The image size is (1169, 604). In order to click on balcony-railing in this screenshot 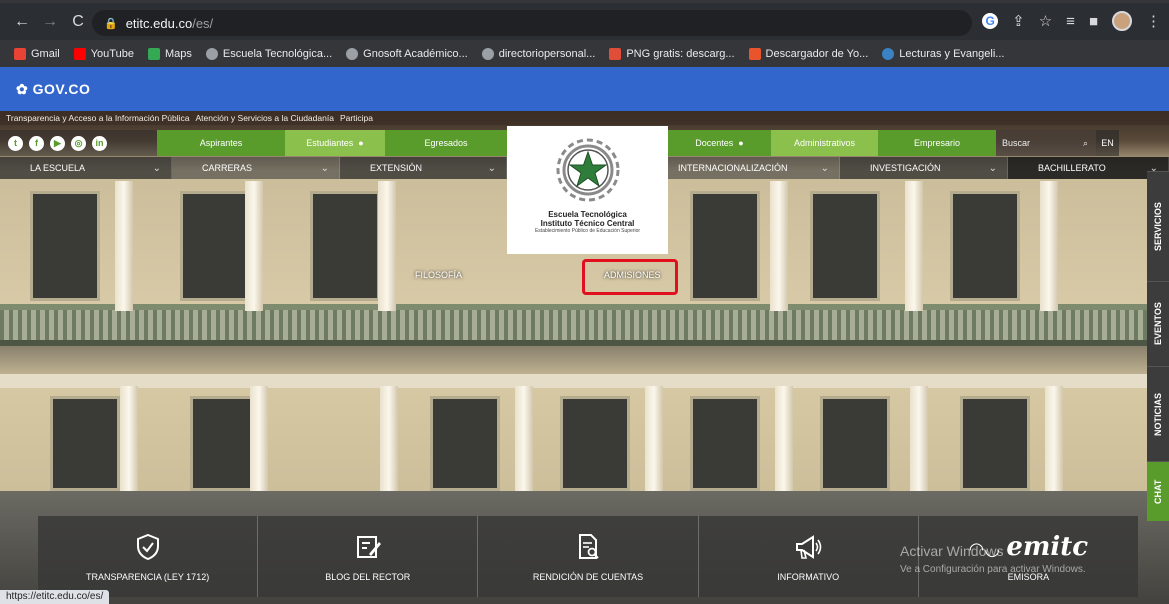, I will do `click(584, 325)`.